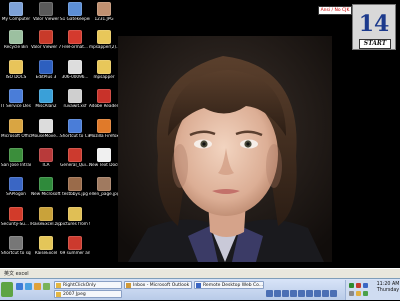 This screenshot has height=301, width=400. Describe the element at coordinates (16, 37) in the screenshot. I see `recycle-bin-icon` at that location.